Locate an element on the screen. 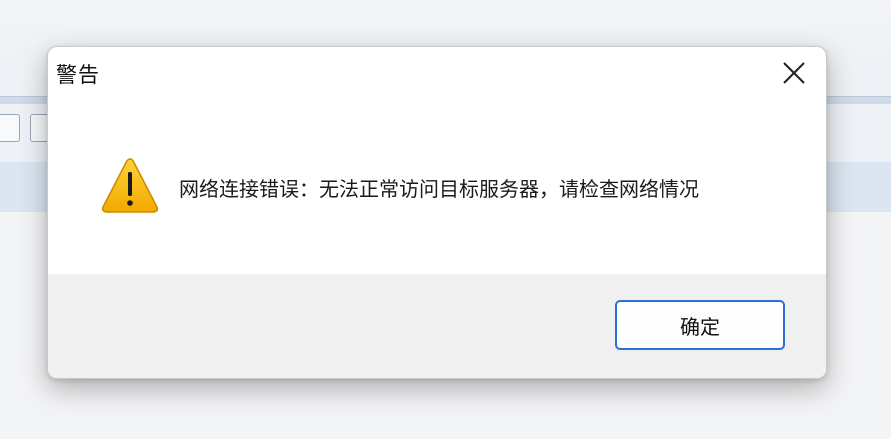  close-button is located at coordinates (794, 73).